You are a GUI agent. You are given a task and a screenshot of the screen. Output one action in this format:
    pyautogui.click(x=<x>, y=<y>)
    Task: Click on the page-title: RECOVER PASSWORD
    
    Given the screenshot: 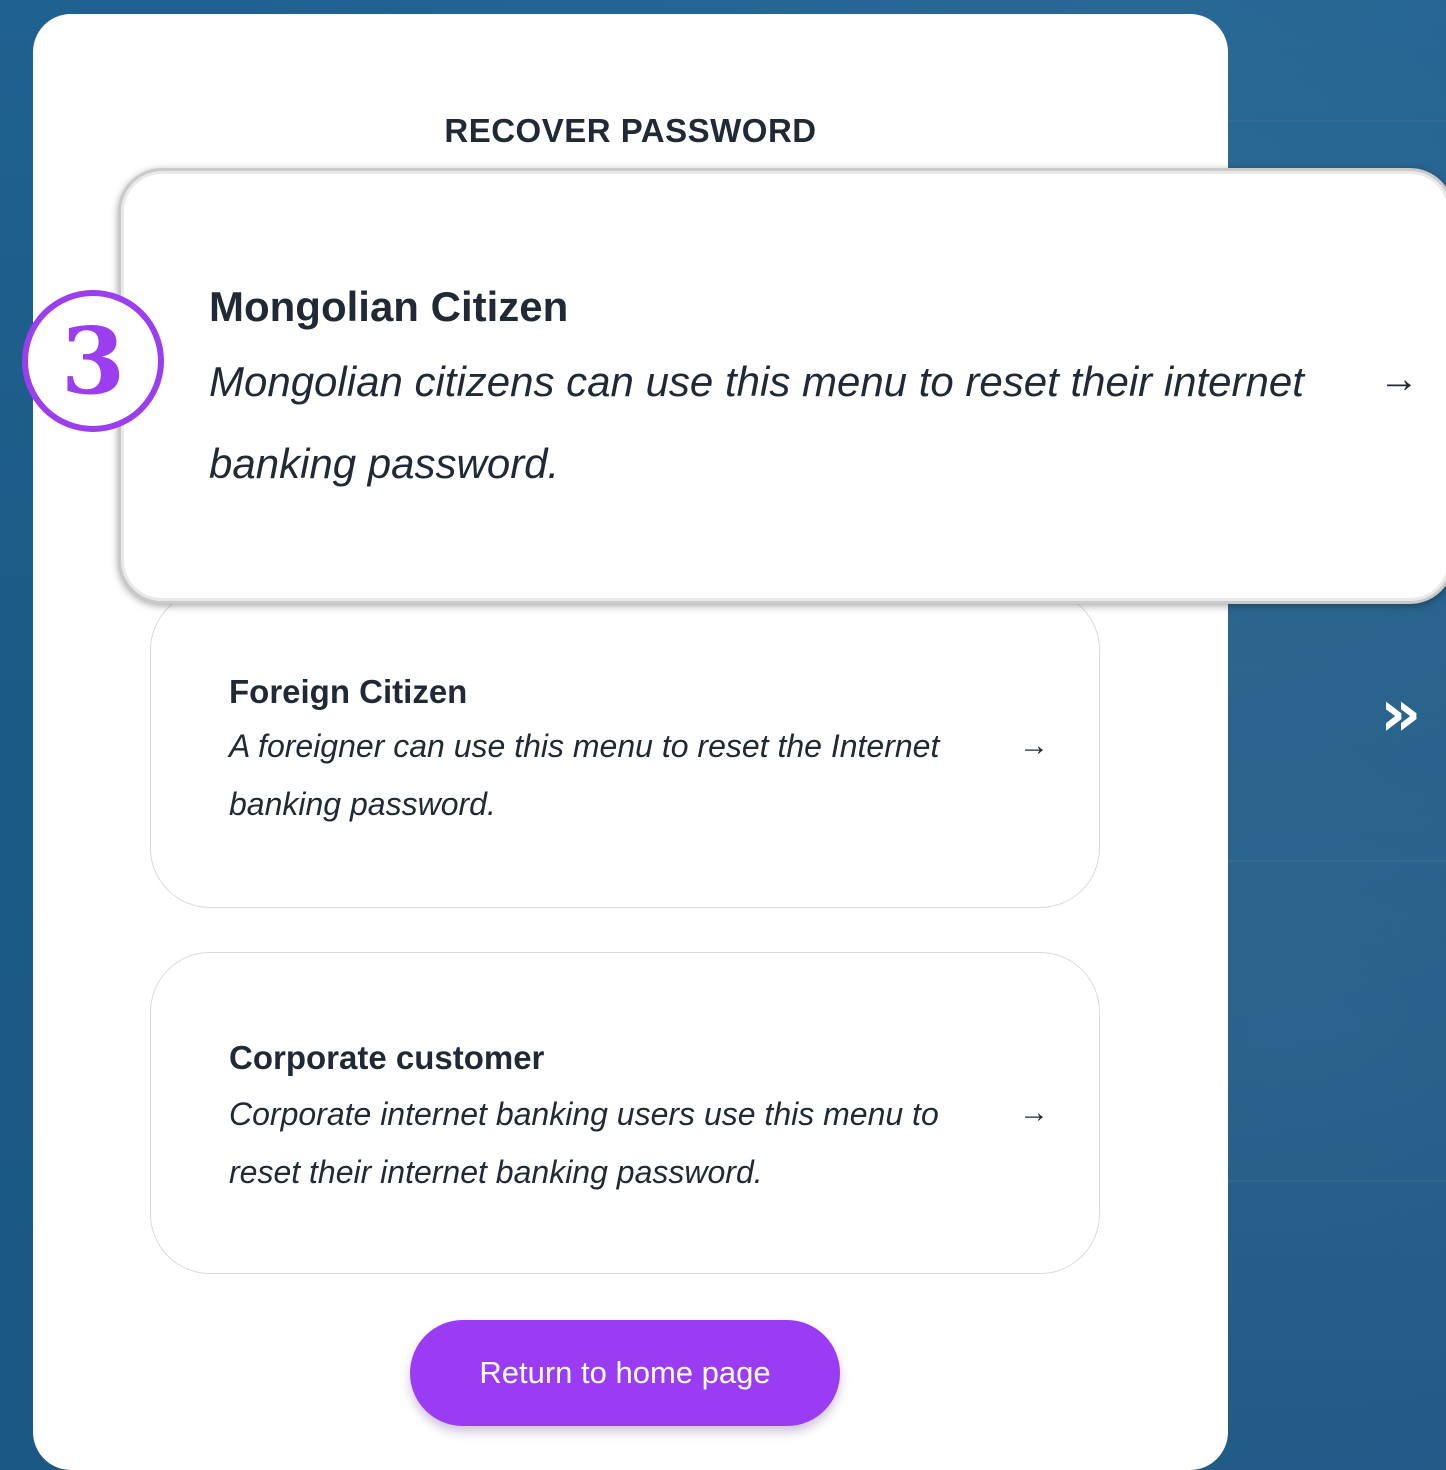 What is the action you would take?
    pyautogui.click(x=630, y=130)
    